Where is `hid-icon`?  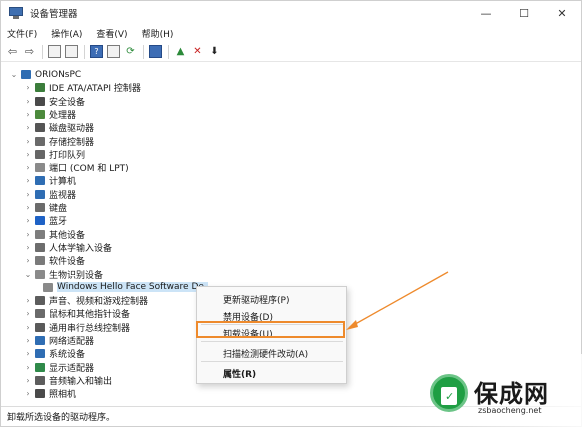 hid-icon is located at coordinates (40, 247).